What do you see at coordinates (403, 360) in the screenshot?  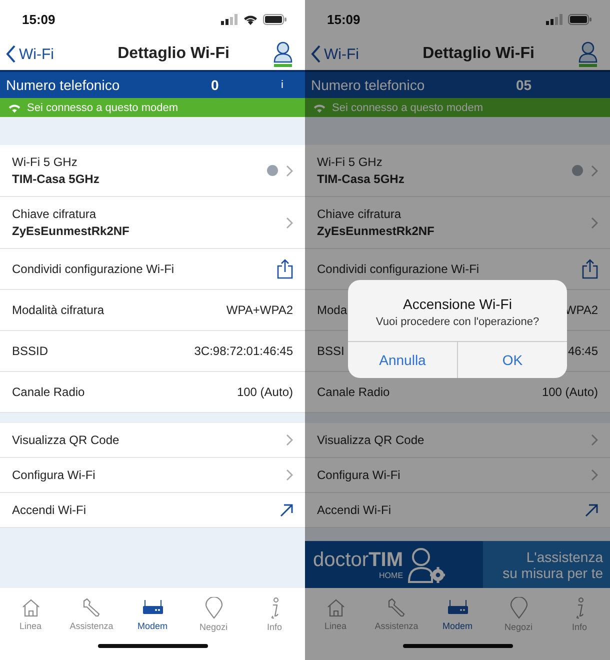 I see `alert-button: Annulla` at bounding box center [403, 360].